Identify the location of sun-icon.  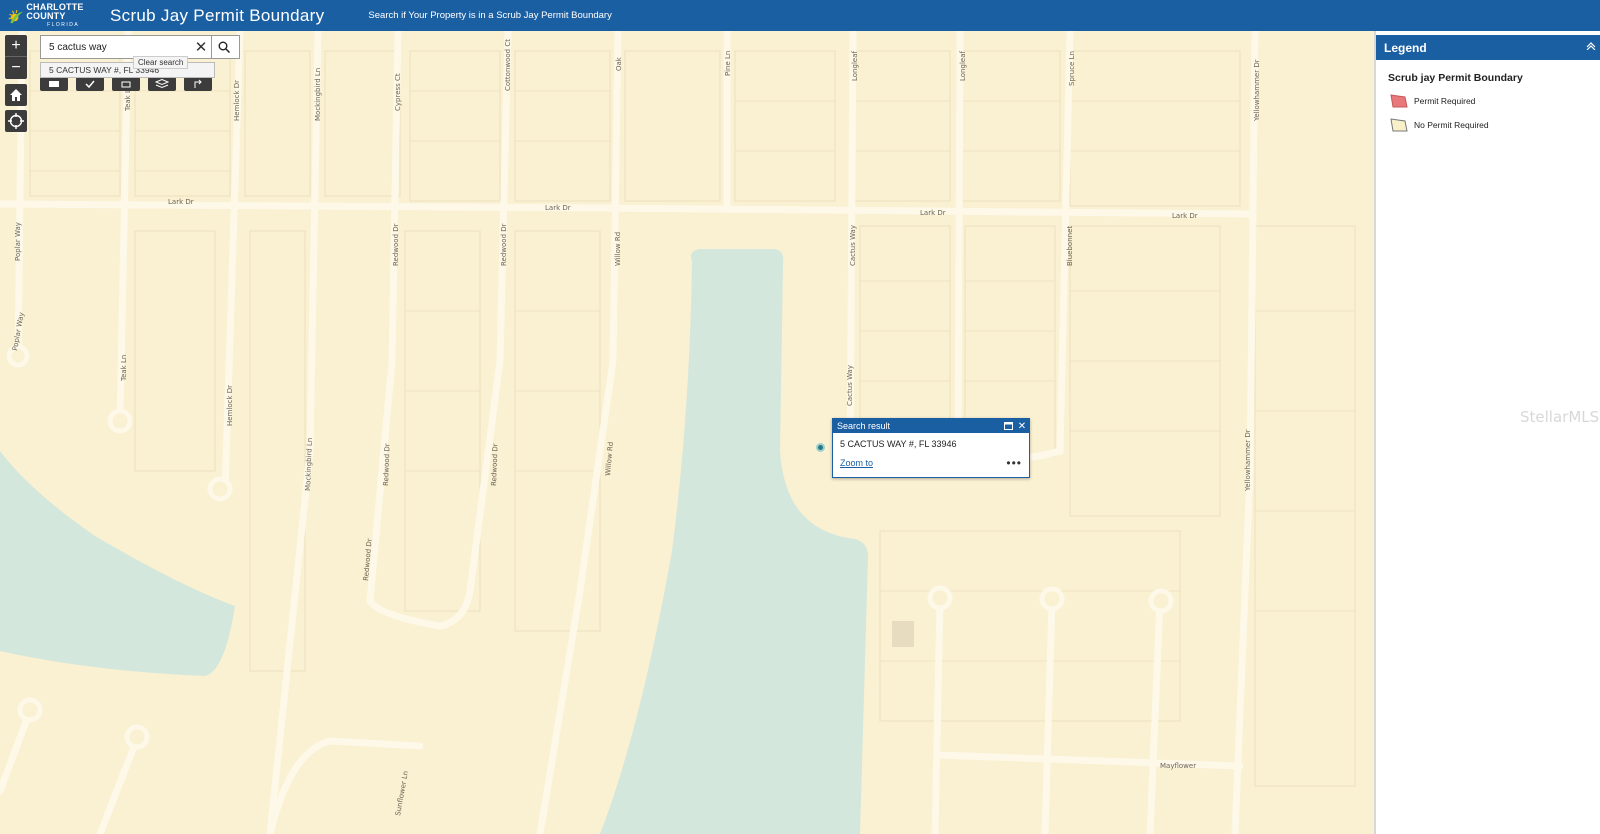
(15, 16).